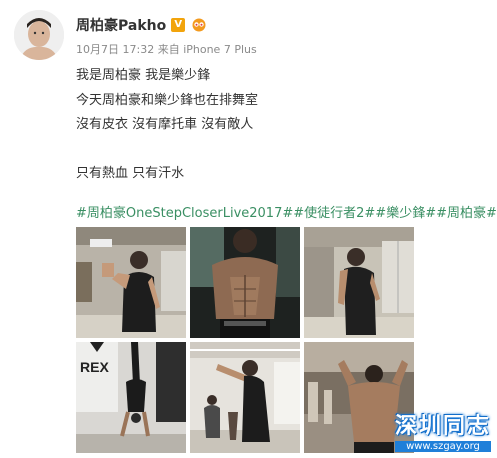 Image resolution: width=497 pixels, height=458 pixels. I want to click on username-row: 周柏豪Pakho V, so click(142, 25).